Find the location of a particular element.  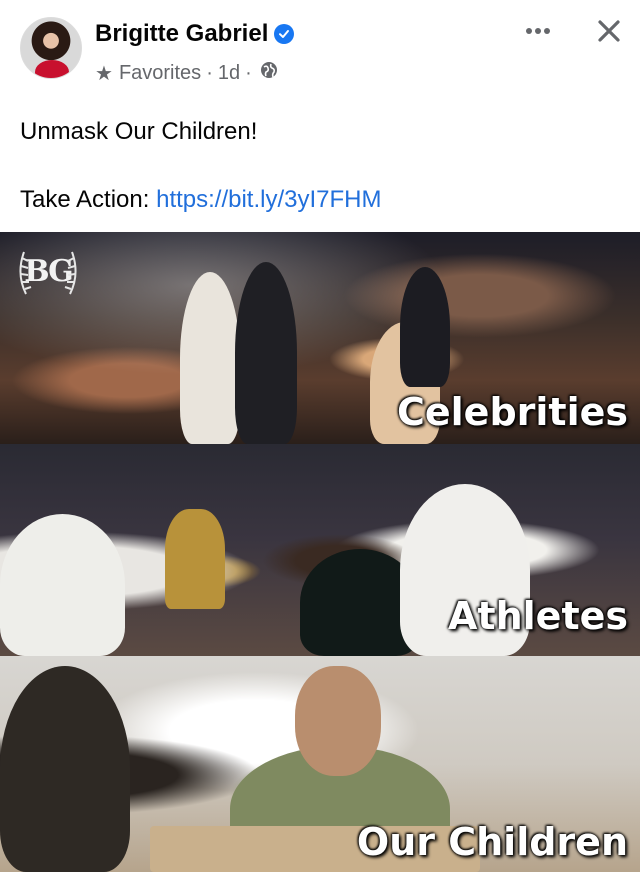

close-icon is located at coordinates (609, 31).